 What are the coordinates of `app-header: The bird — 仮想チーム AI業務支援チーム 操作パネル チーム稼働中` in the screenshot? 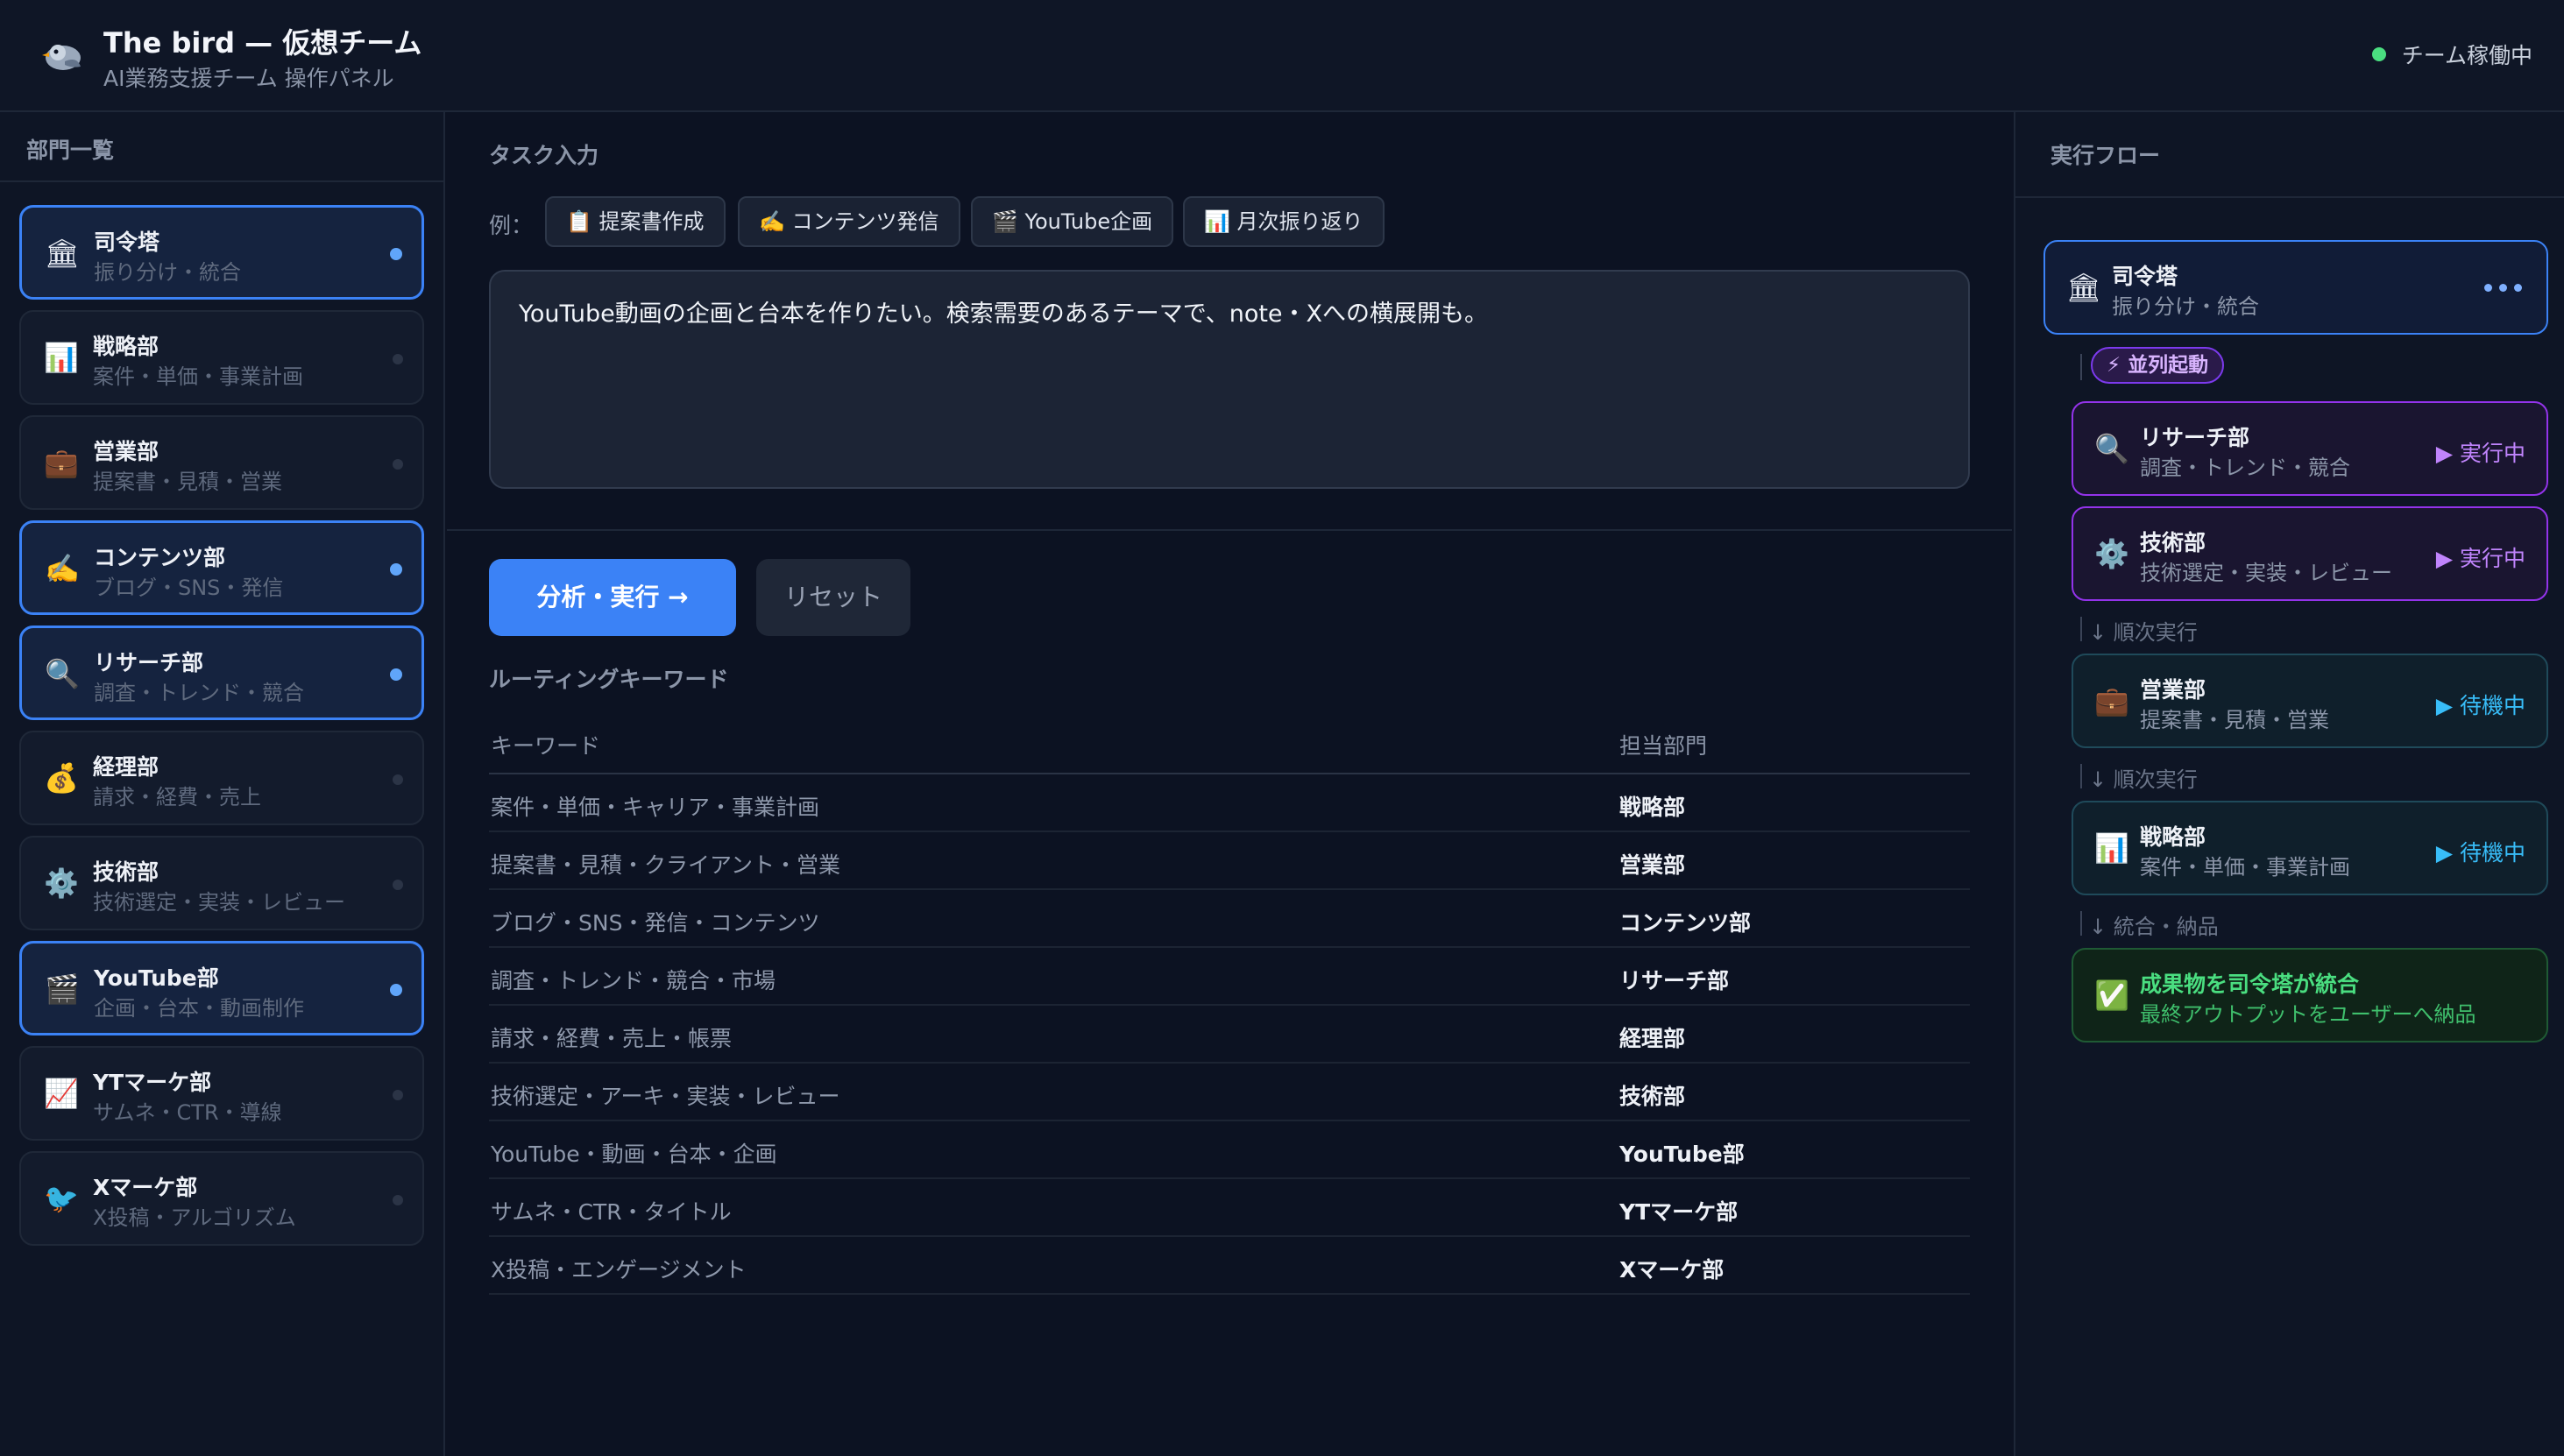 It's located at (1282, 56).